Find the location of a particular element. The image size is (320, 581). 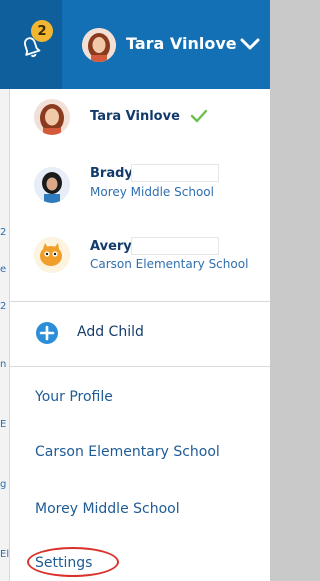

highlight-circle is located at coordinates (73, 562).